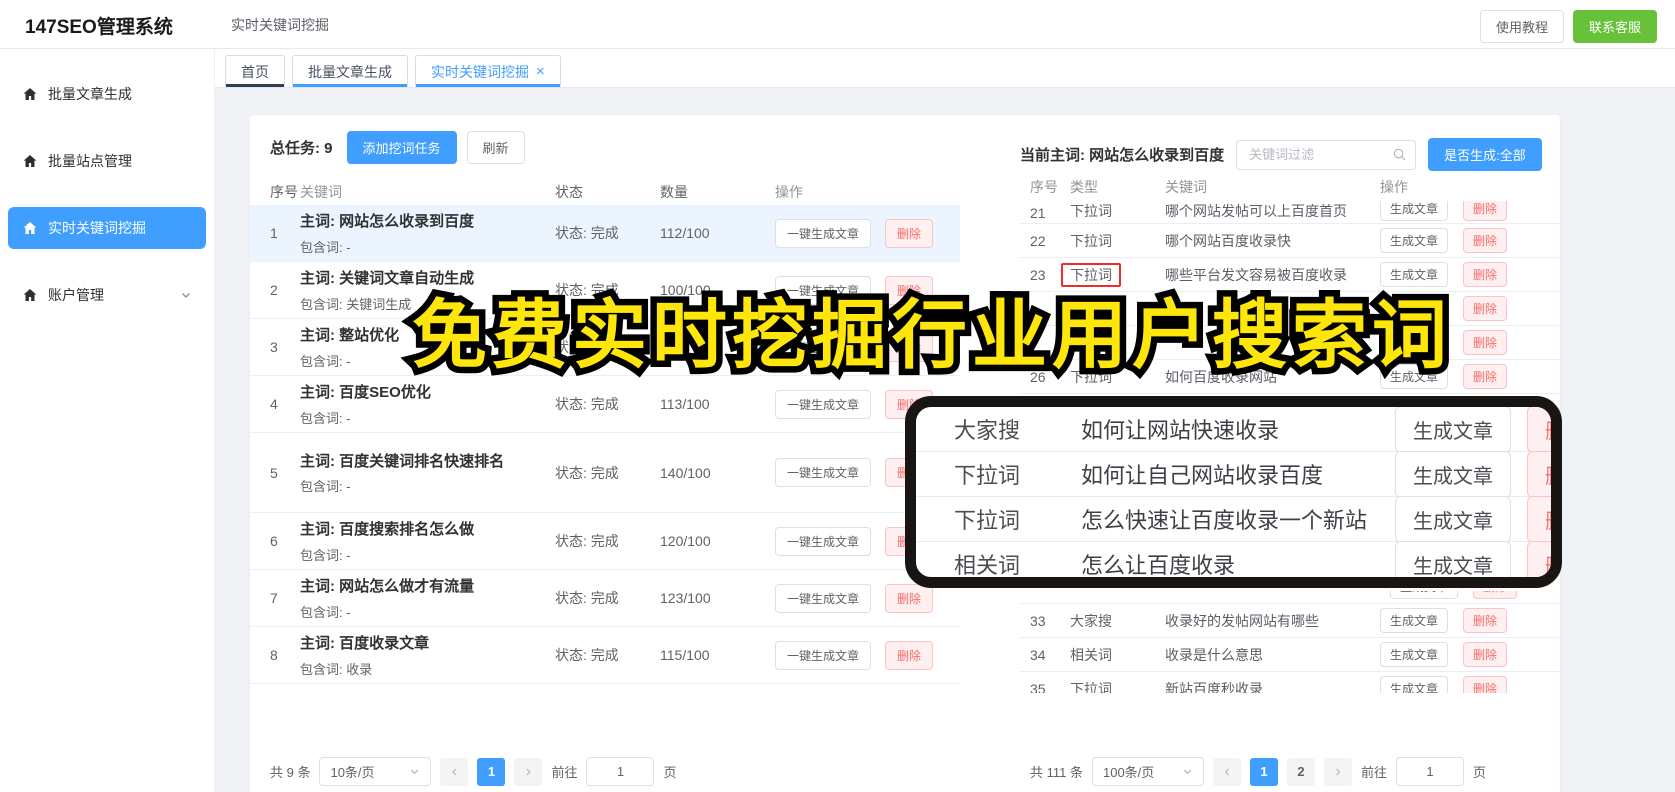 This screenshot has width=1675, height=792. What do you see at coordinates (540, 71) in the screenshot?
I see `tab-close-icon: ×` at bounding box center [540, 71].